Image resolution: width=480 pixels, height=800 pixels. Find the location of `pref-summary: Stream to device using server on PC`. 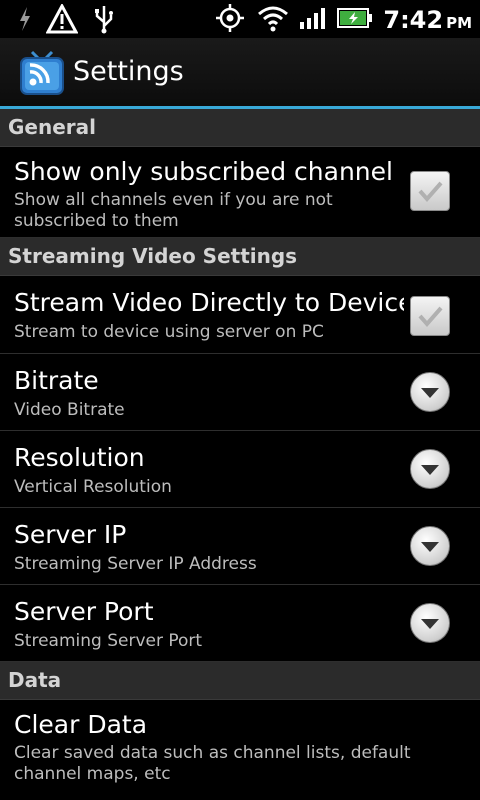

pref-summary: Stream to device using server on PC is located at coordinates (169, 332).